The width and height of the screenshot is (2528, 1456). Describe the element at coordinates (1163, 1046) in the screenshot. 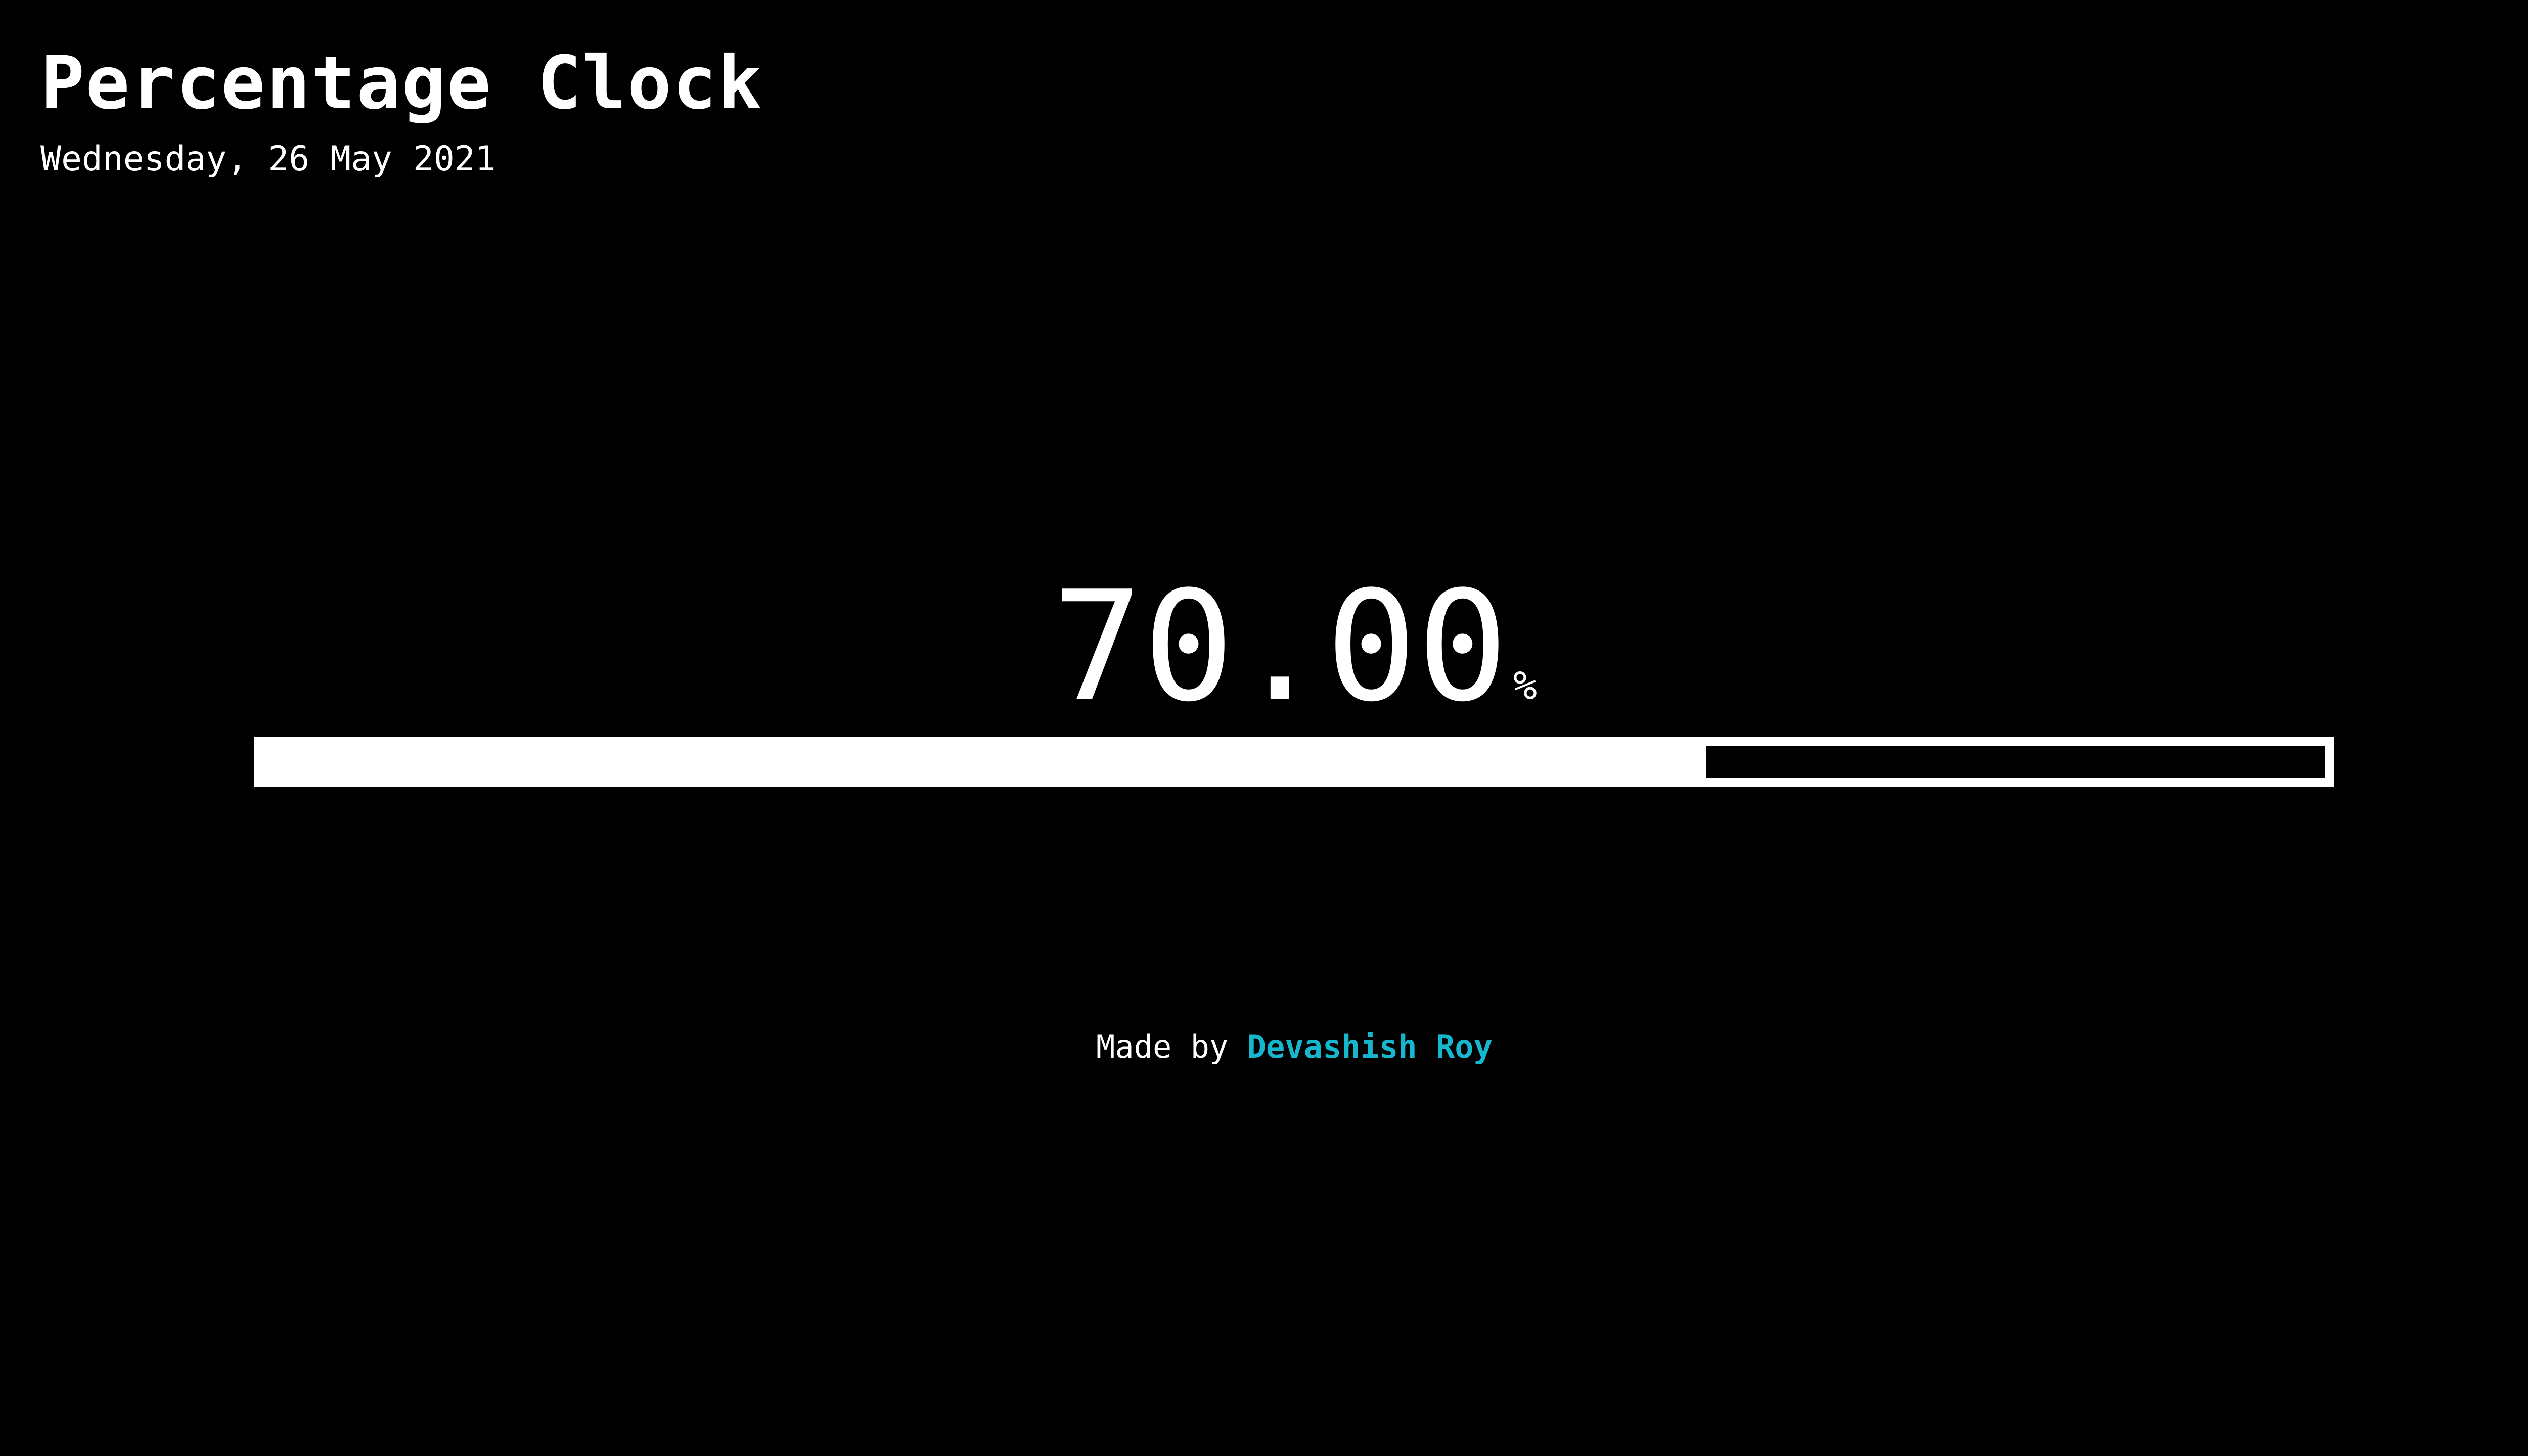

I see `credit-prefix: Made by` at that location.